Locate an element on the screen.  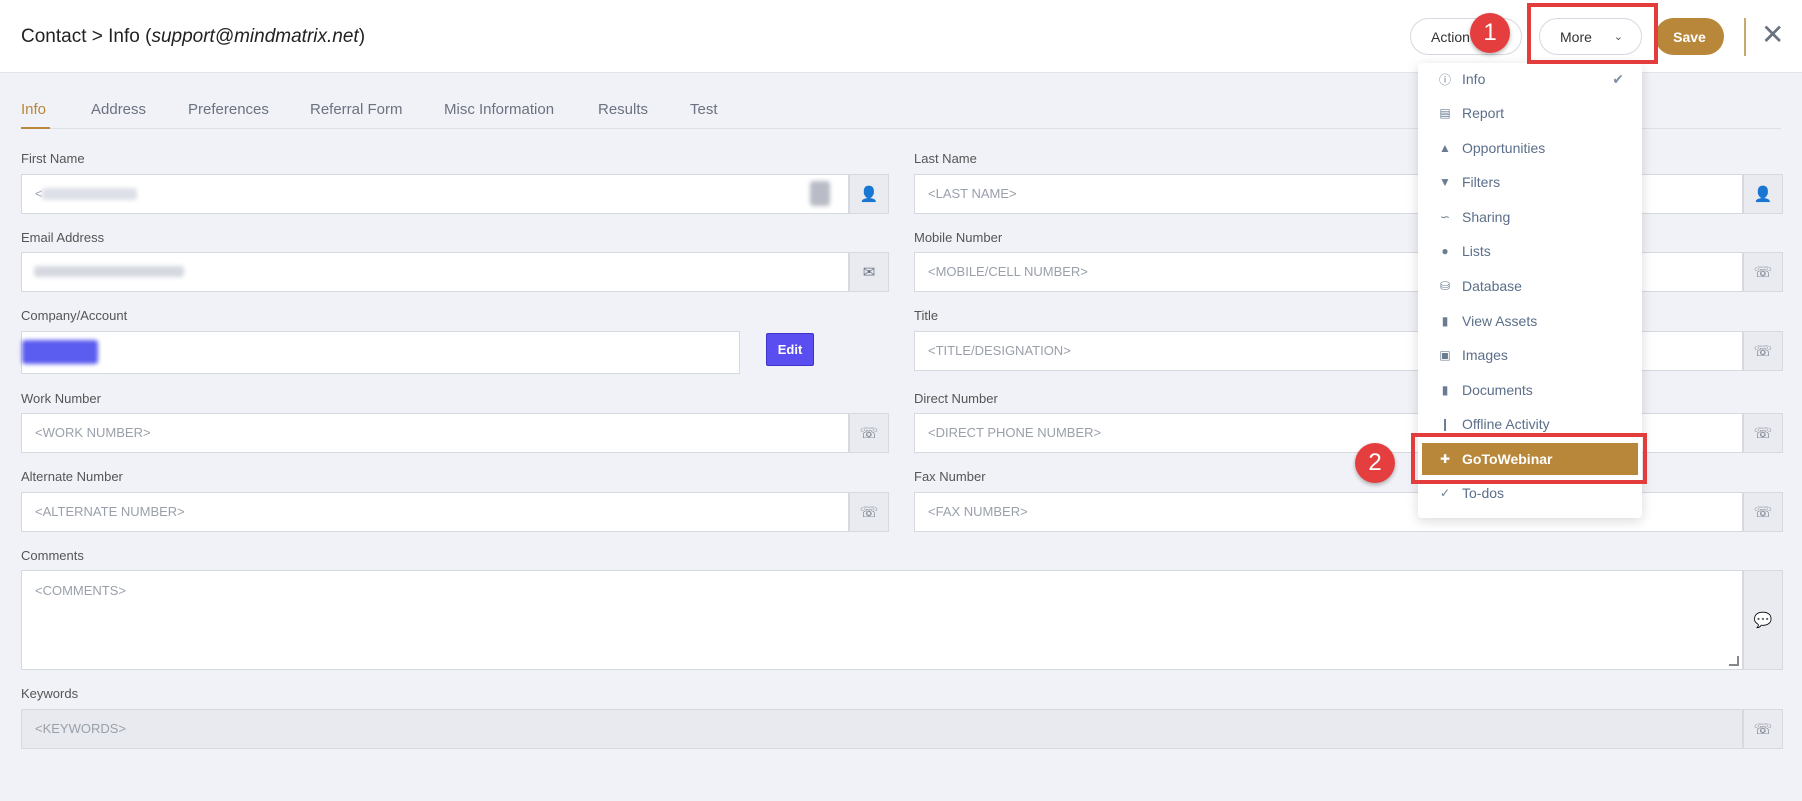
keywords-input: <KEYWORDS> is located at coordinates (882, 729).